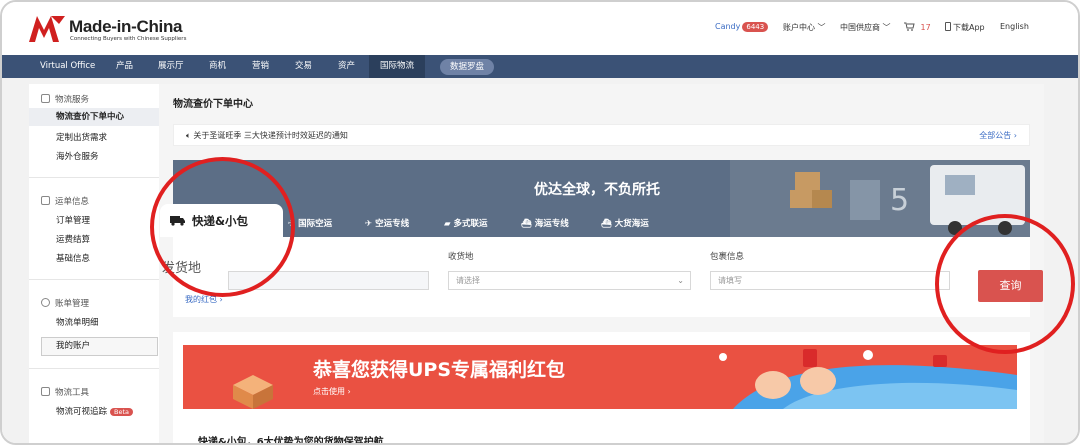 The height and width of the screenshot is (445, 1080). I want to click on download-app-link: 下载App, so click(965, 27).